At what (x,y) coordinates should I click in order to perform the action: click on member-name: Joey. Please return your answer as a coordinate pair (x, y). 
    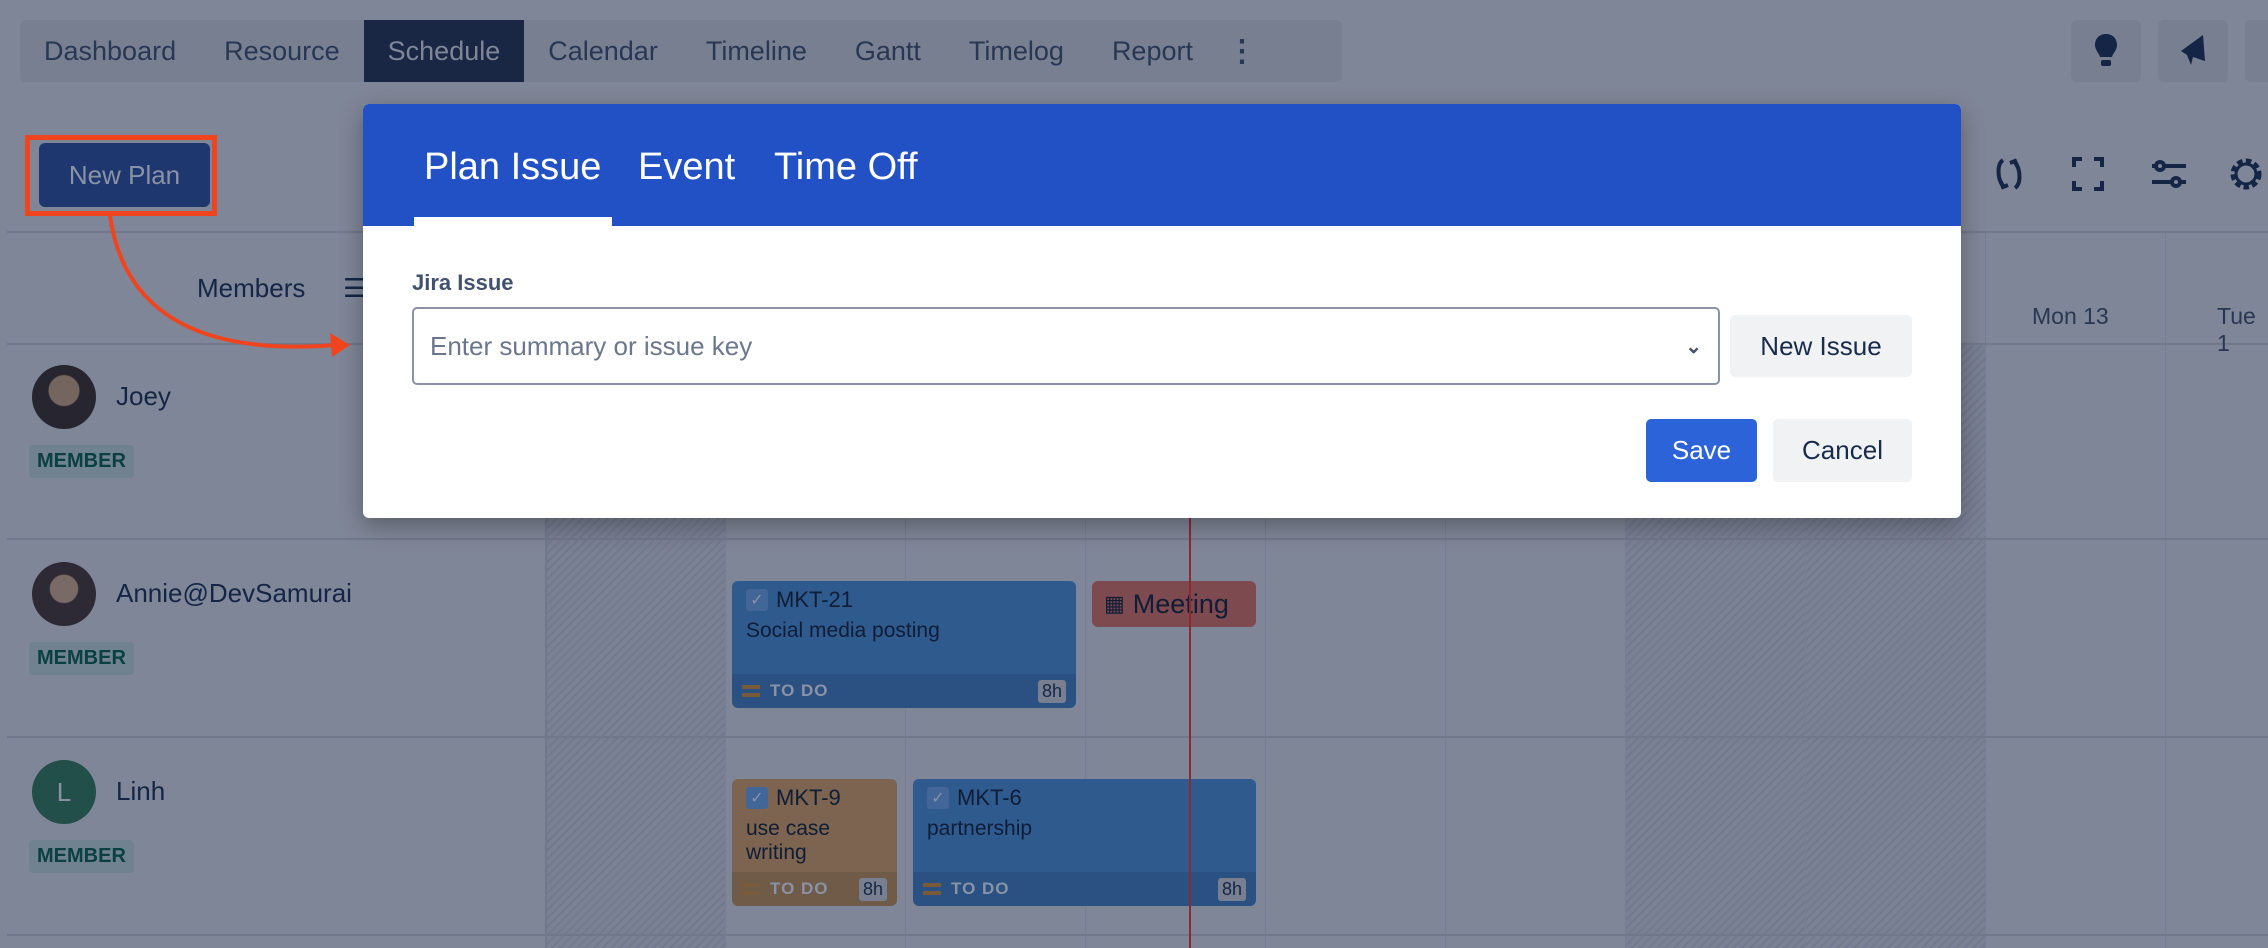
    Looking at the image, I should click on (143, 396).